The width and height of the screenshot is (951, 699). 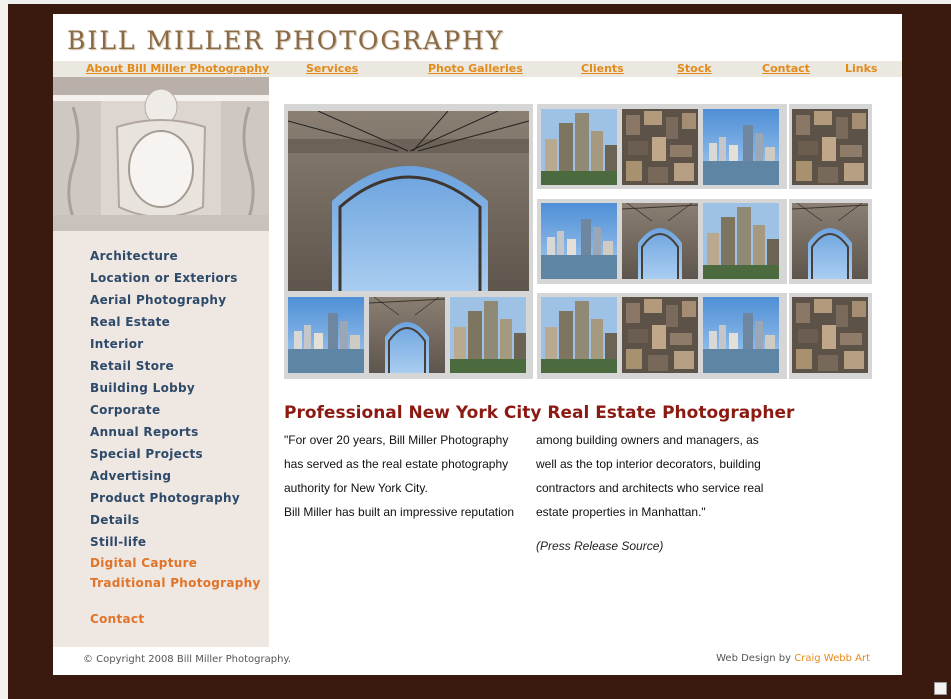 What do you see at coordinates (356, 488) in the screenshot?
I see `intro-line: authority for New York City.` at bounding box center [356, 488].